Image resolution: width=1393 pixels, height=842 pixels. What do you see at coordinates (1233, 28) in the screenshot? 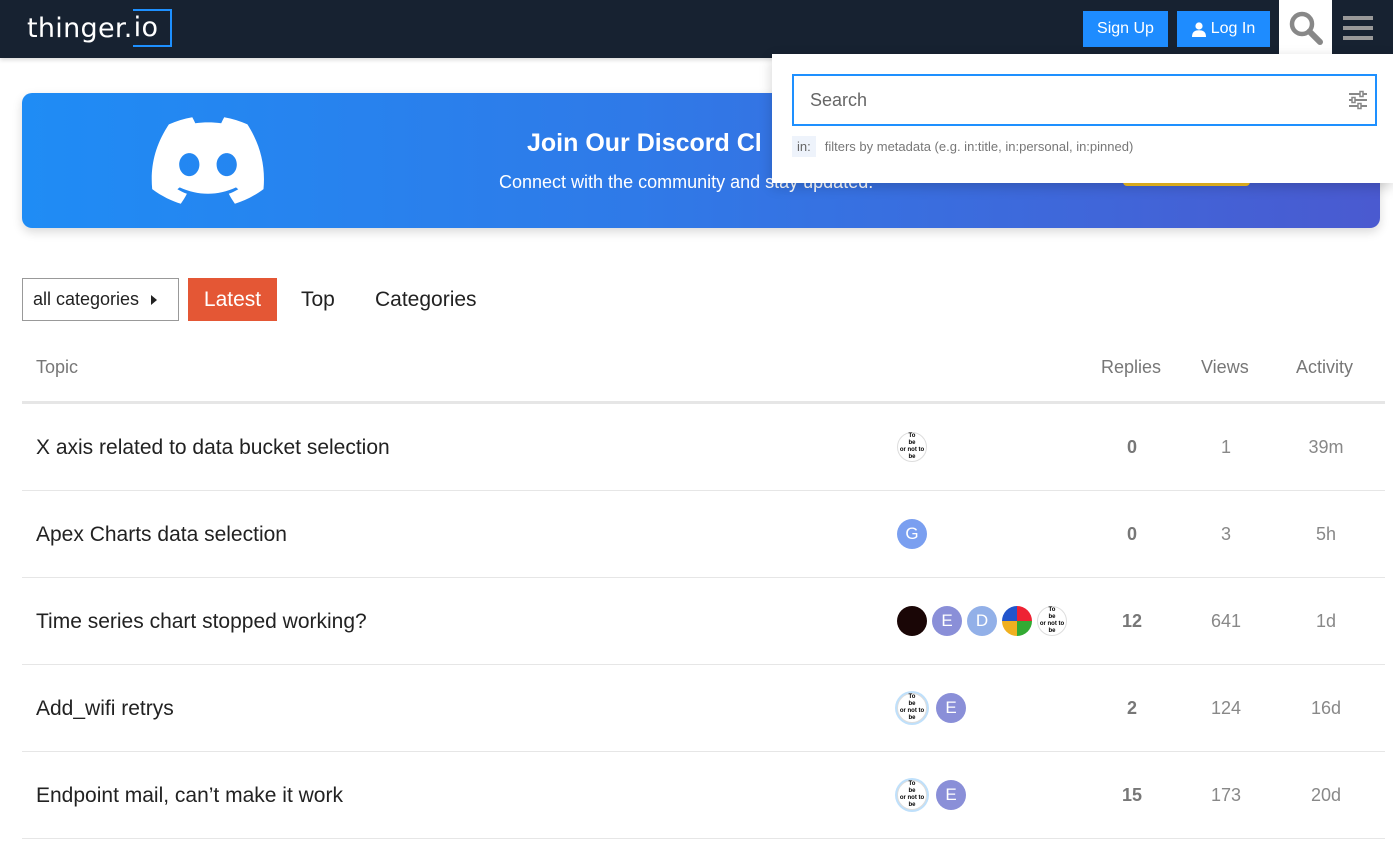
I see `log-in-label: Log In` at bounding box center [1233, 28].